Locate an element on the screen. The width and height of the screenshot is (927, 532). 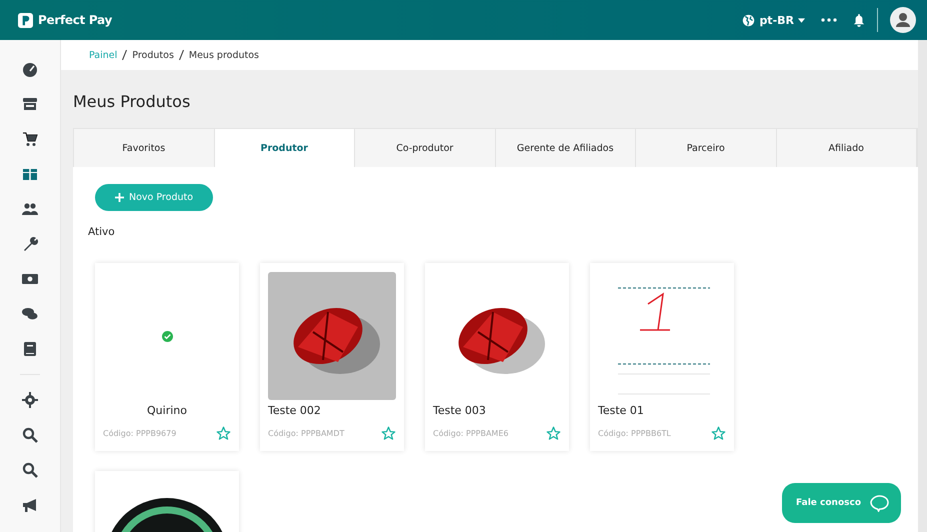
caret-icon is located at coordinates (801, 20).